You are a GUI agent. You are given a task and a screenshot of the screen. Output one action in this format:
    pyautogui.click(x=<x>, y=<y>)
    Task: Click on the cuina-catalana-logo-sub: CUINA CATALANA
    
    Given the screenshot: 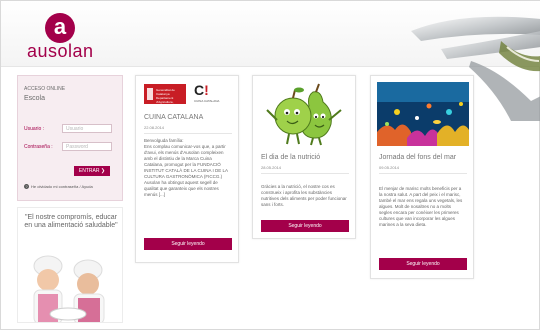 What is the action you would take?
    pyautogui.click(x=207, y=101)
    